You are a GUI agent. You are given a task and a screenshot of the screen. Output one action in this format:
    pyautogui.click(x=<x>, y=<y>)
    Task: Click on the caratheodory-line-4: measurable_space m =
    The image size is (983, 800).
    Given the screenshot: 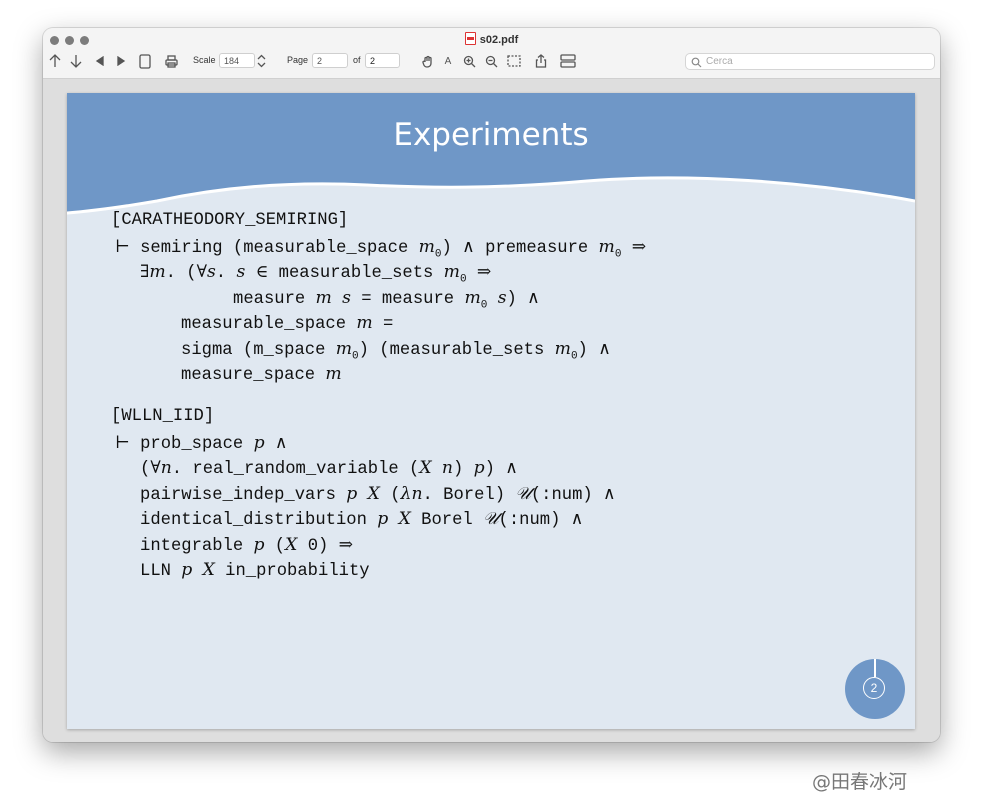 What is the action you would take?
    pyautogui.click(x=287, y=323)
    